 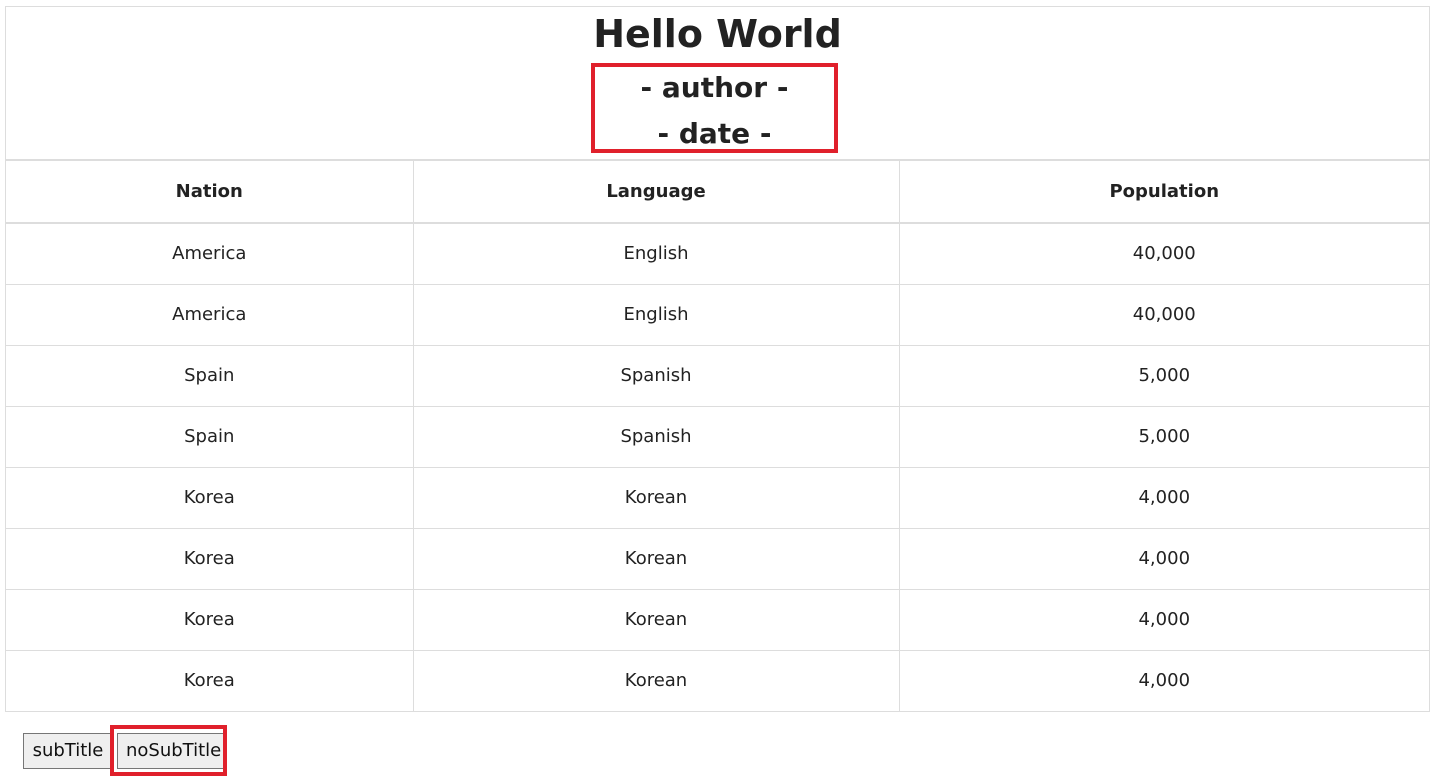 I want to click on column-header-population: Population, so click(x=1163, y=192).